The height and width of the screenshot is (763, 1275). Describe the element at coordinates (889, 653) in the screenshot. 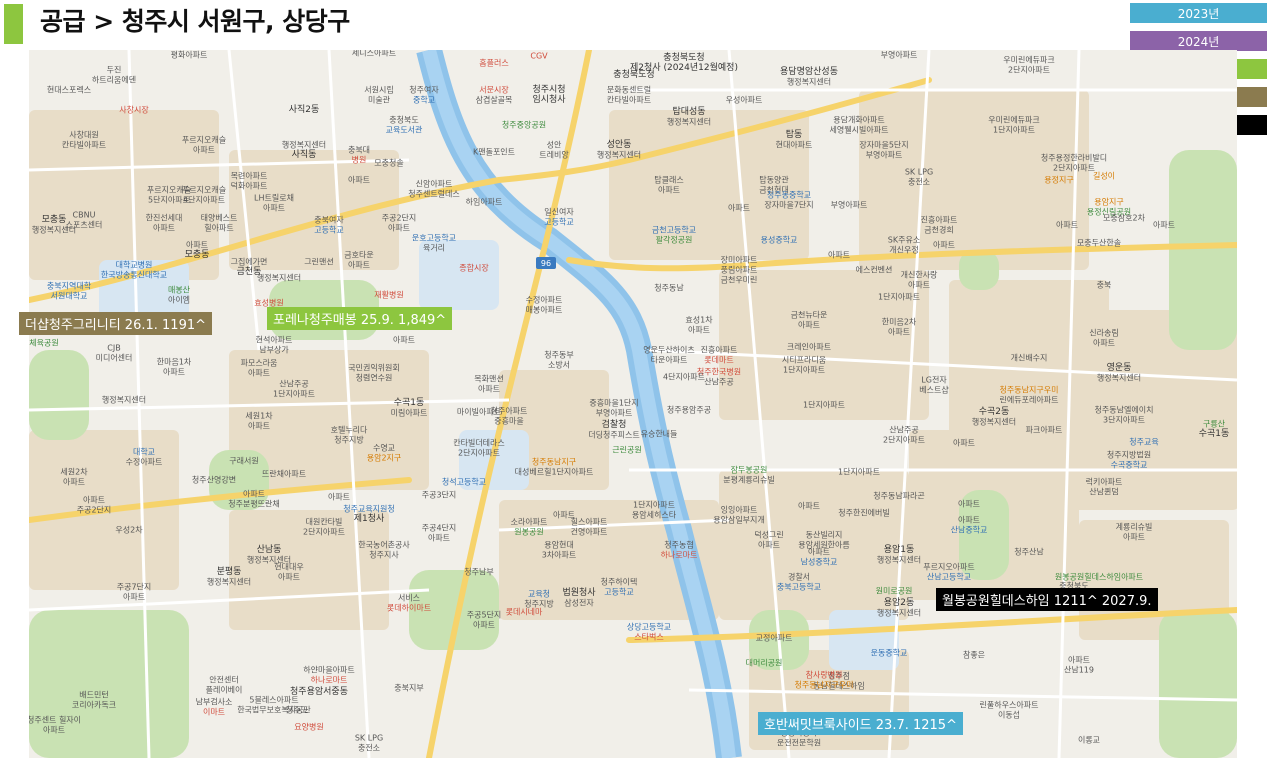

I see `map-place-label: 운동중학교` at that location.